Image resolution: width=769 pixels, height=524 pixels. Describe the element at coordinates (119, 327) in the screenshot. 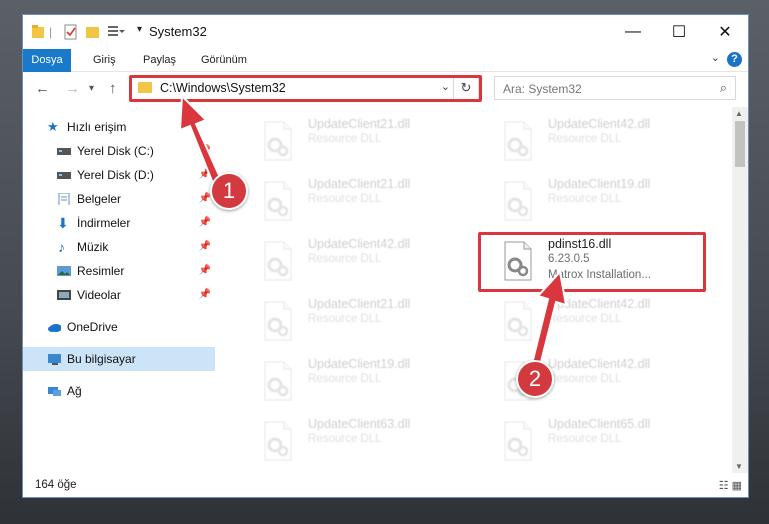

I see `sidebar-item-onedrive: OneDrive` at that location.